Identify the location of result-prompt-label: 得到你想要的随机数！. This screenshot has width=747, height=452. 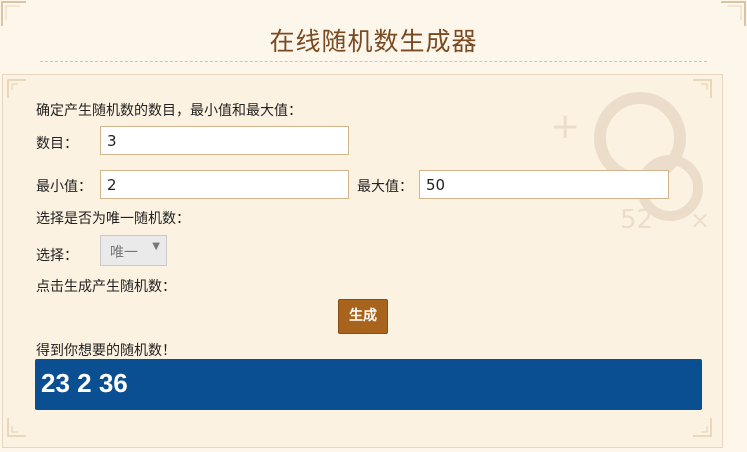
(106, 351).